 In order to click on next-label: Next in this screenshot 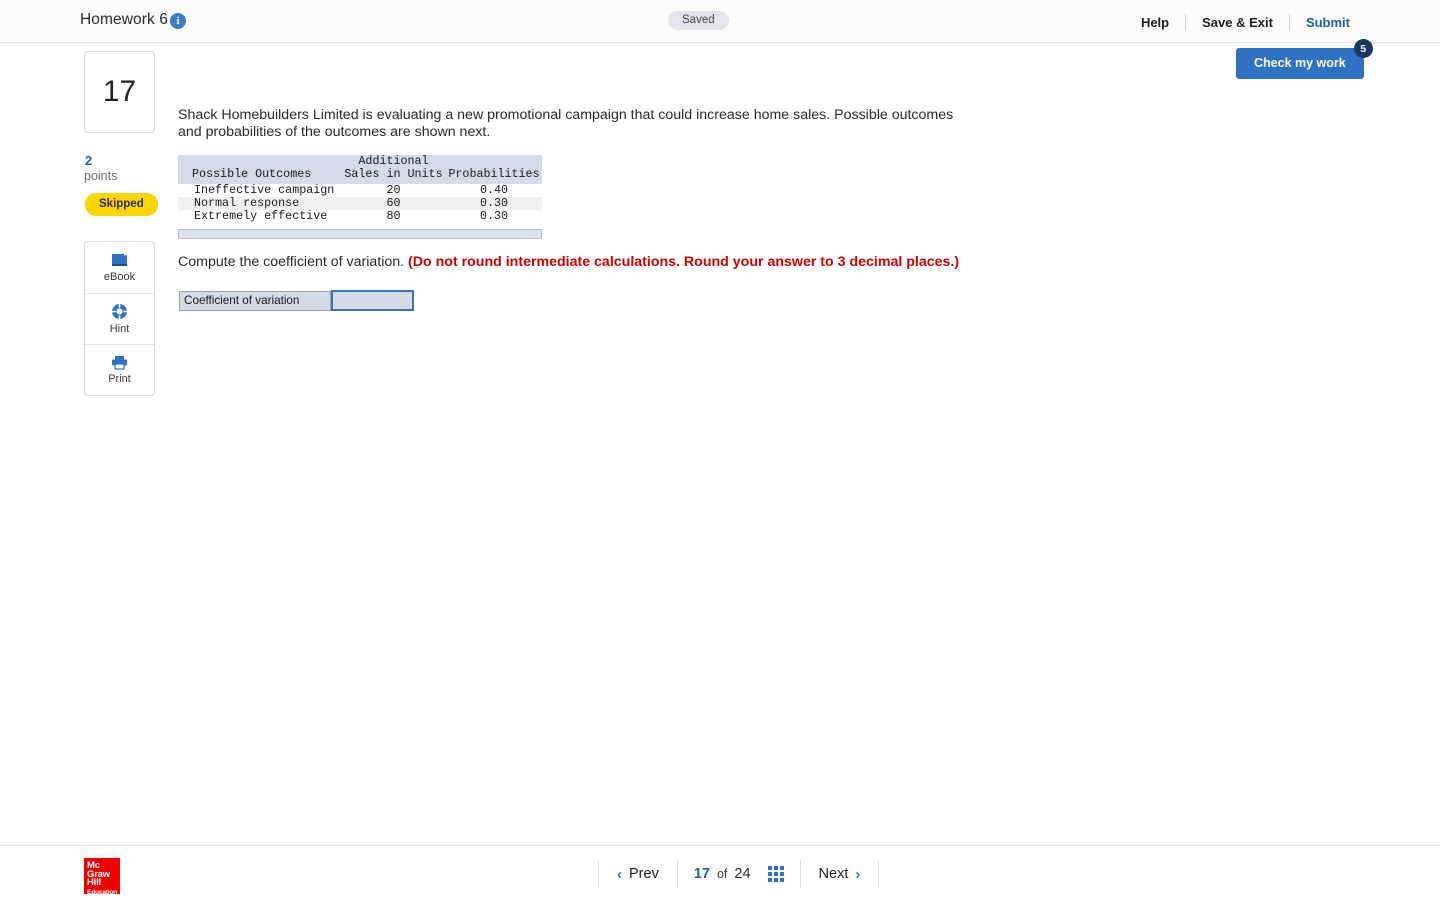, I will do `click(833, 874)`.